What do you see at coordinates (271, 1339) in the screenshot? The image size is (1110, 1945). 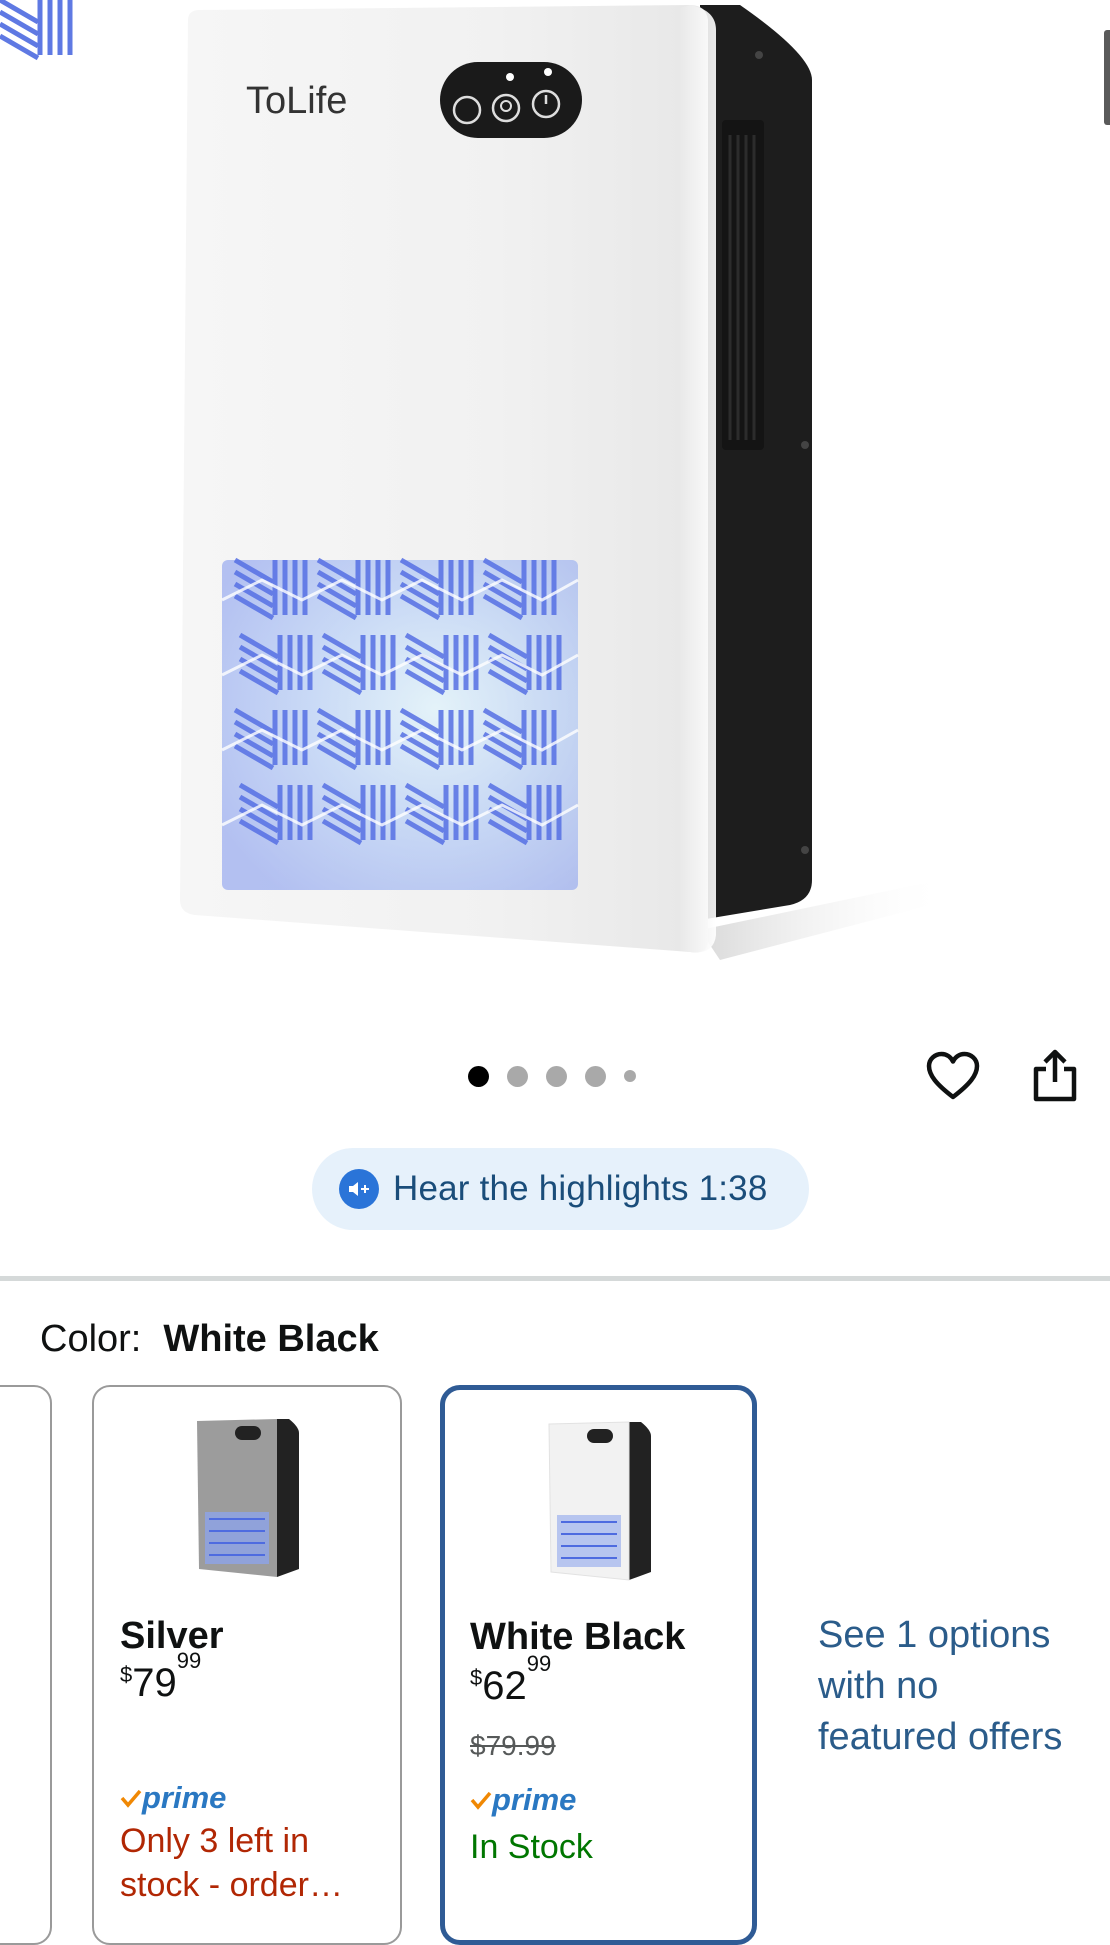 I see `selected-color-value: White Black` at bounding box center [271, 1339].